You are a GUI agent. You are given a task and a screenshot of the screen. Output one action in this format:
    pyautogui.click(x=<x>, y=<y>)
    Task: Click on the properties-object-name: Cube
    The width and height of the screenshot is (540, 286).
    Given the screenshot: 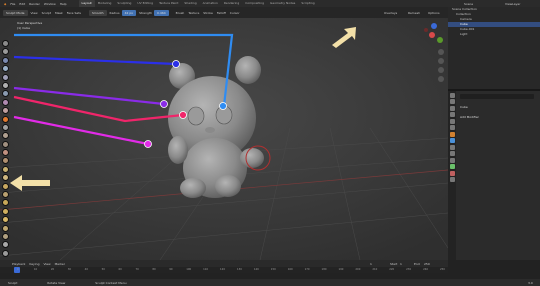 What is the action you would take?
    pyautogui.click(x=464, y=107)
    